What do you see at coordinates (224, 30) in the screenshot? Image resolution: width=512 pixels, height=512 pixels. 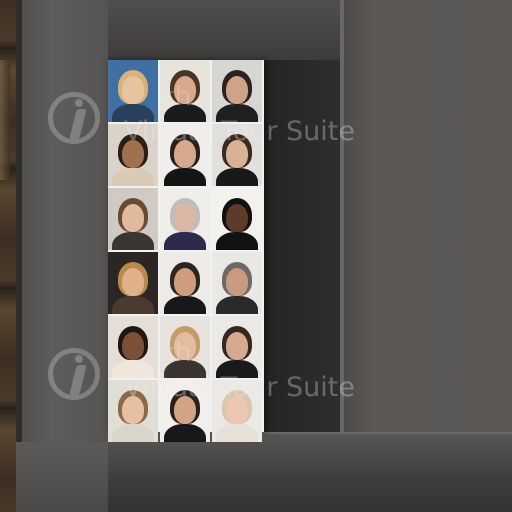 I see `back-wall-top` at bounding box center [224, 30].